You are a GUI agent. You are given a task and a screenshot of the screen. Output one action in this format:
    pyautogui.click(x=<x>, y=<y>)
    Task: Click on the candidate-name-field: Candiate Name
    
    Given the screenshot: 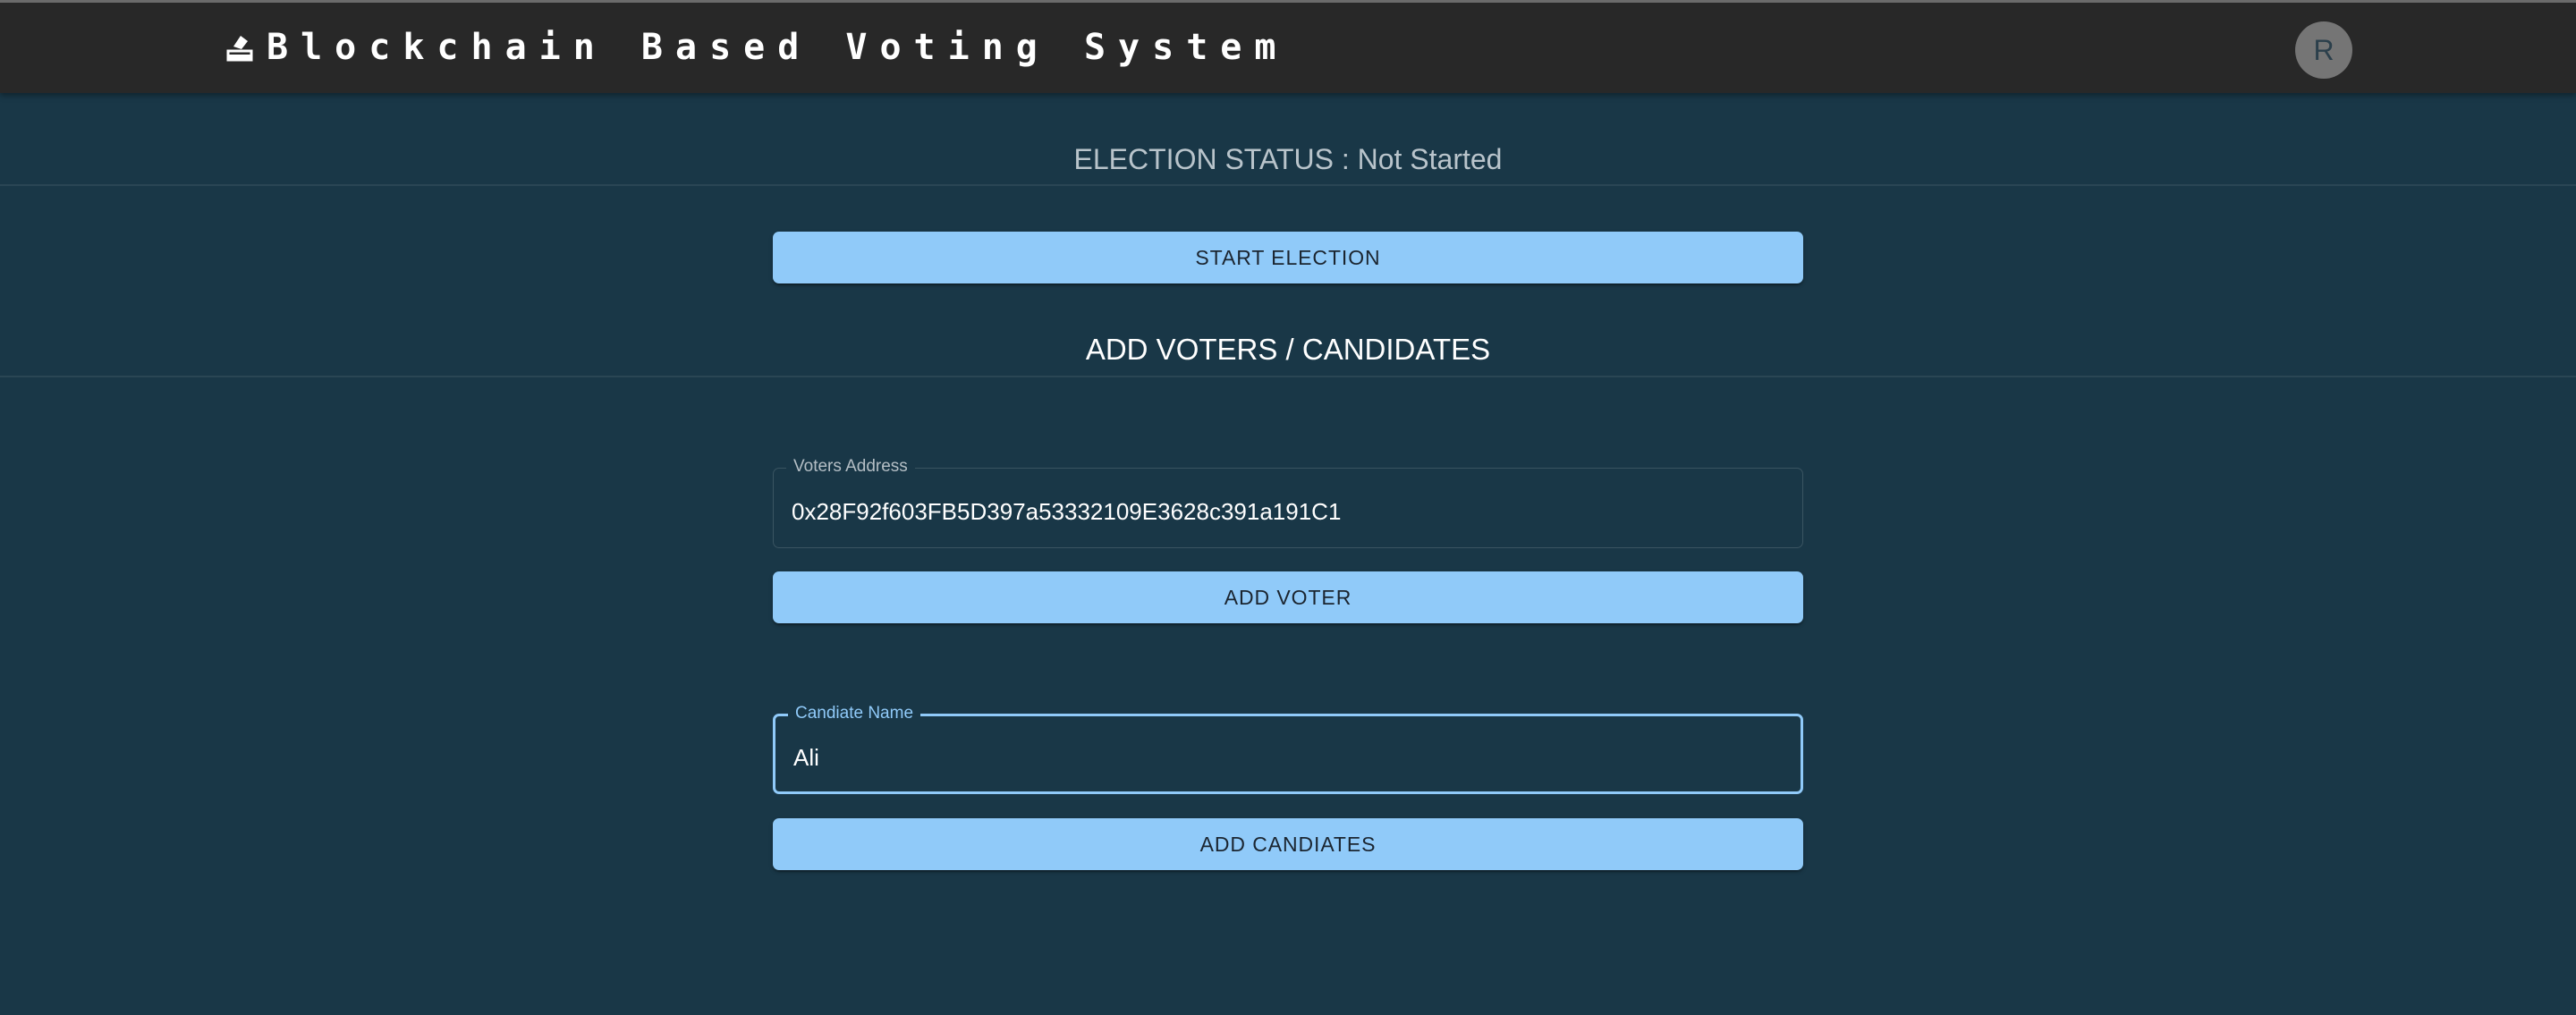 What is the action you would take?
    pyautogui.click(x=1288, y=749)
    